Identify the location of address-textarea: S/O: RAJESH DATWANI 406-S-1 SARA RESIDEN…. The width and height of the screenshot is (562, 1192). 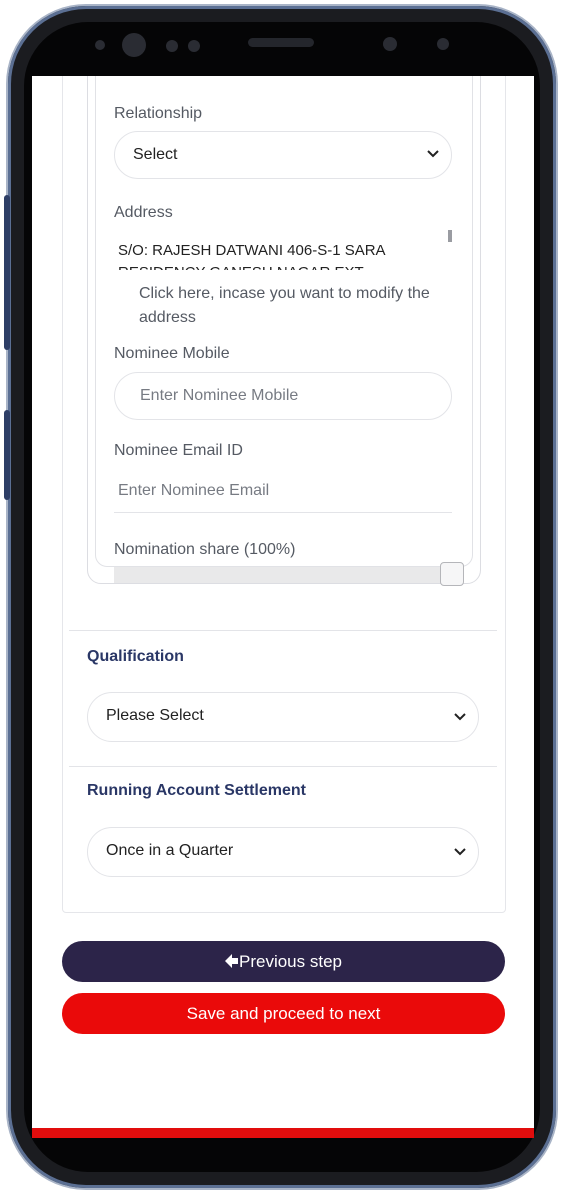
(278, 255).